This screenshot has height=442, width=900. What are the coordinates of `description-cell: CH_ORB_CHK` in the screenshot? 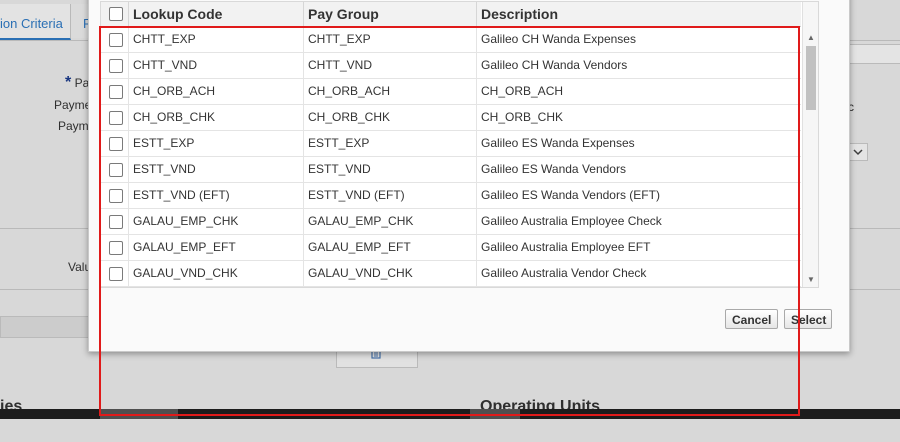 It's located at (522, 117).